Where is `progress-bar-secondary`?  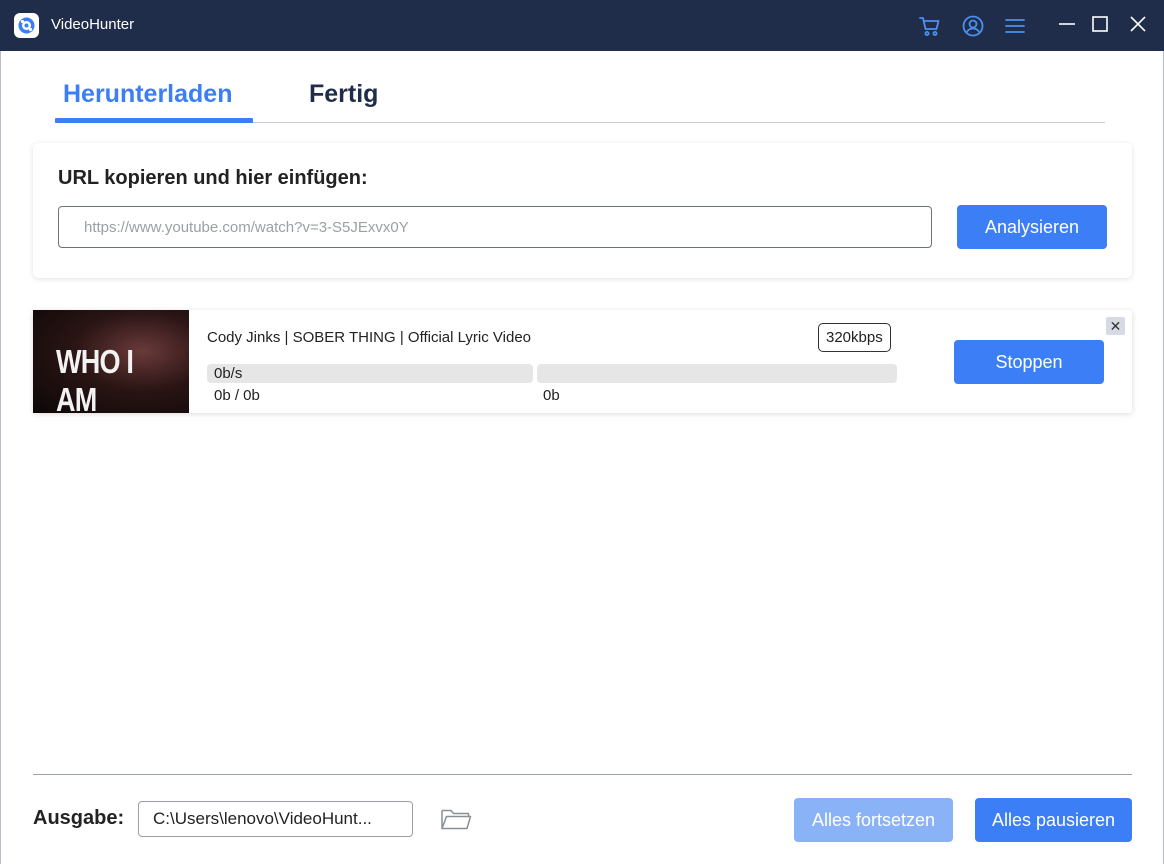 progress-bar-secondary is located at coordinates (717, 373).